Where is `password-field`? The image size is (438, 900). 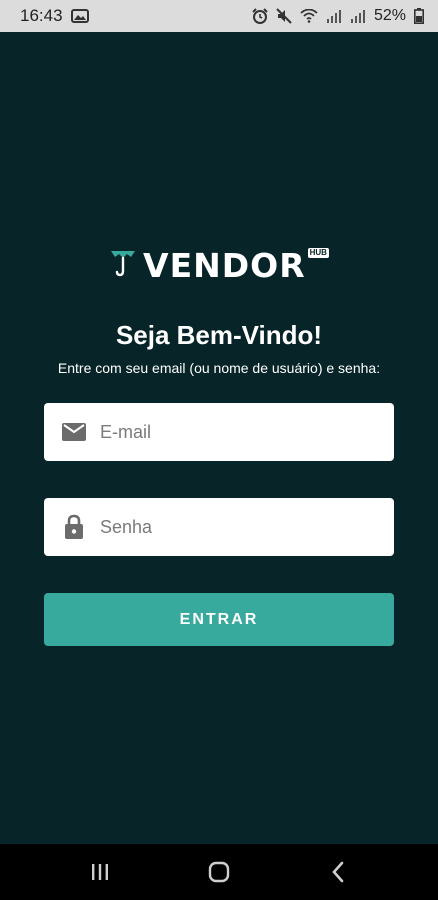 password-field is located at coordinates (219, 527).